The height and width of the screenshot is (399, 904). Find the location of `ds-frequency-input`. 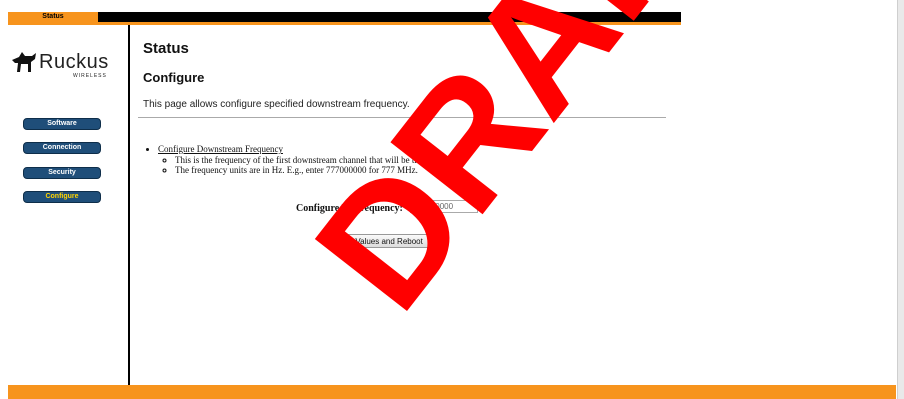

ds-frequency-input is located at coordinates (444, 206).